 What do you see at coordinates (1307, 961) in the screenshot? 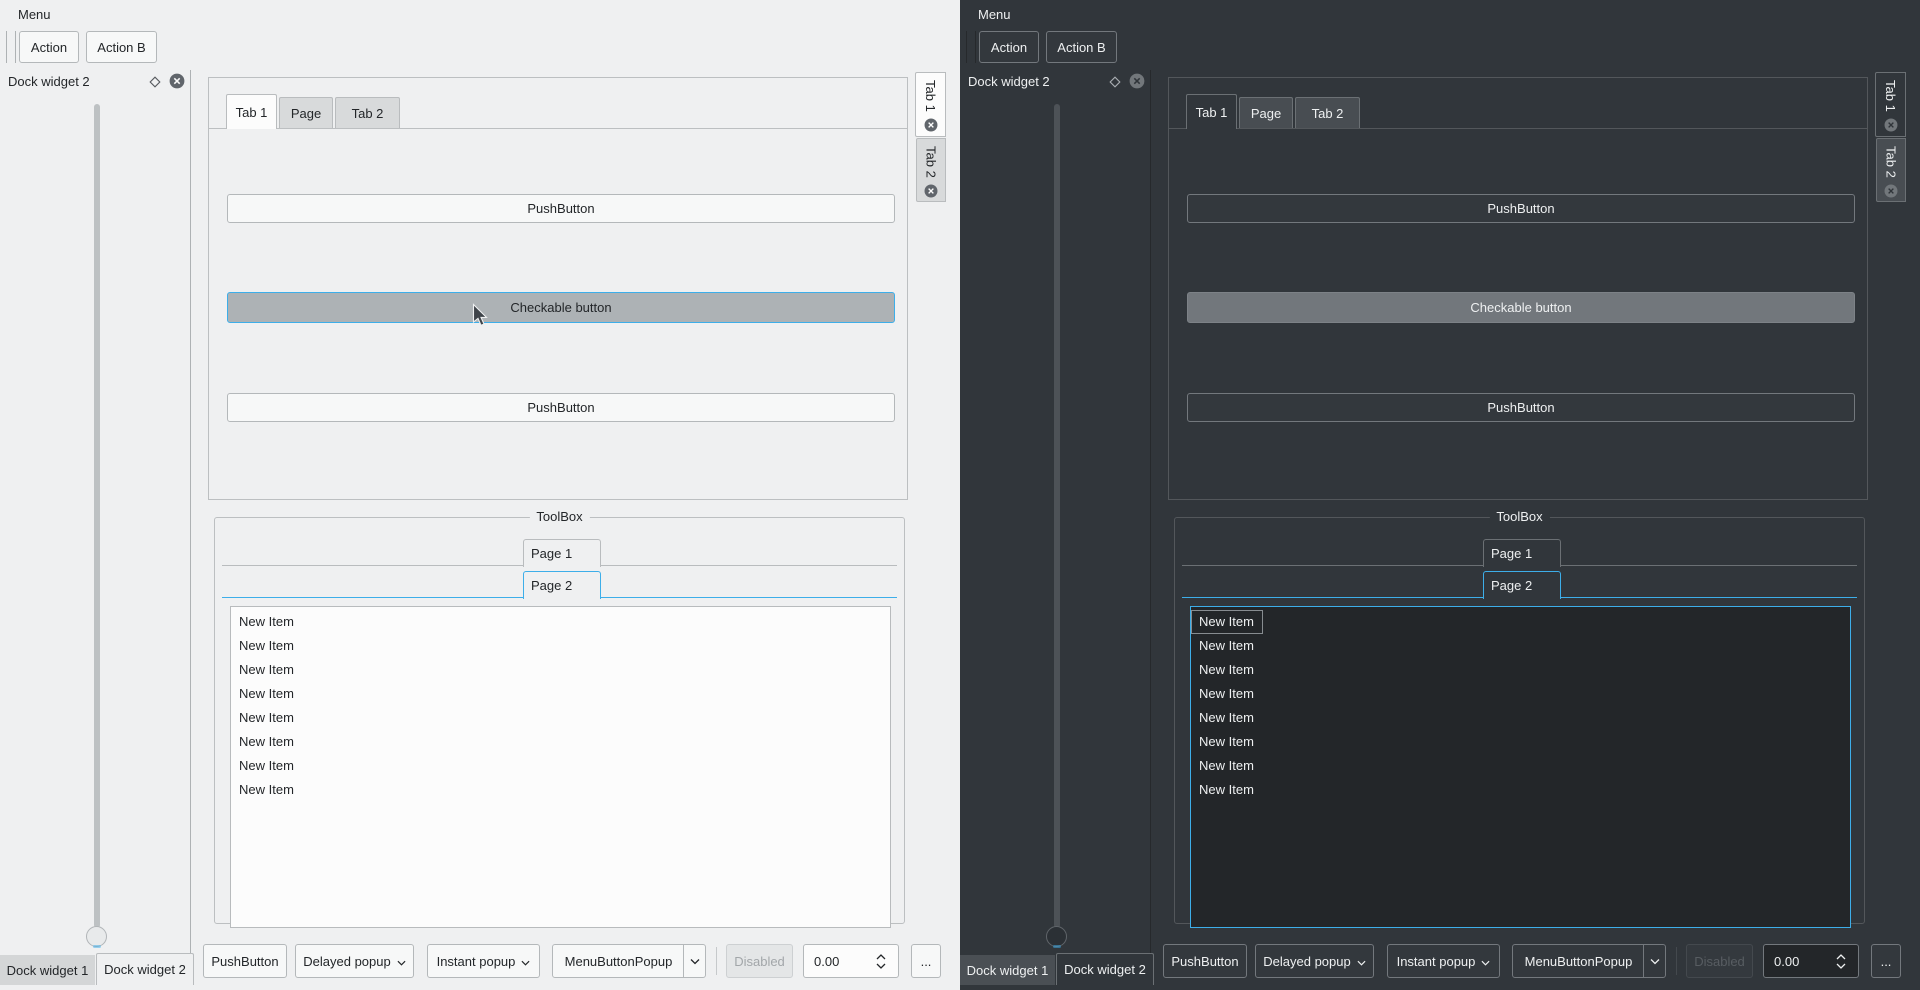
I see `delayed-popup-label: Delayed popup` at bounding box center [1307, 961].